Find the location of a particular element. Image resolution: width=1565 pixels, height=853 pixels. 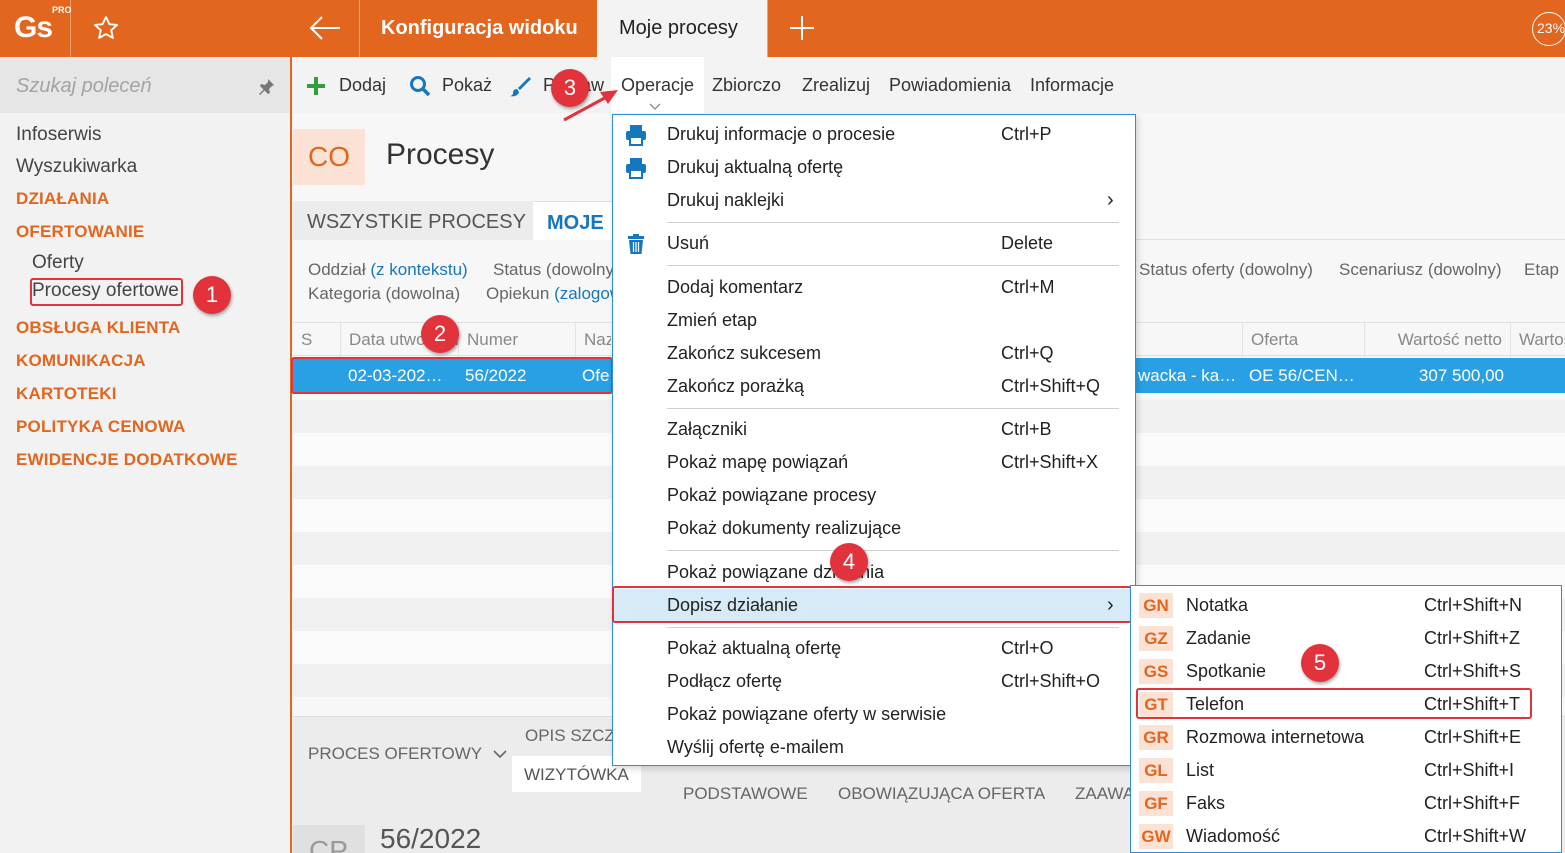

menu-item-related-processes: Pokaż powiązane procesy is located at coordinates (874, 495).